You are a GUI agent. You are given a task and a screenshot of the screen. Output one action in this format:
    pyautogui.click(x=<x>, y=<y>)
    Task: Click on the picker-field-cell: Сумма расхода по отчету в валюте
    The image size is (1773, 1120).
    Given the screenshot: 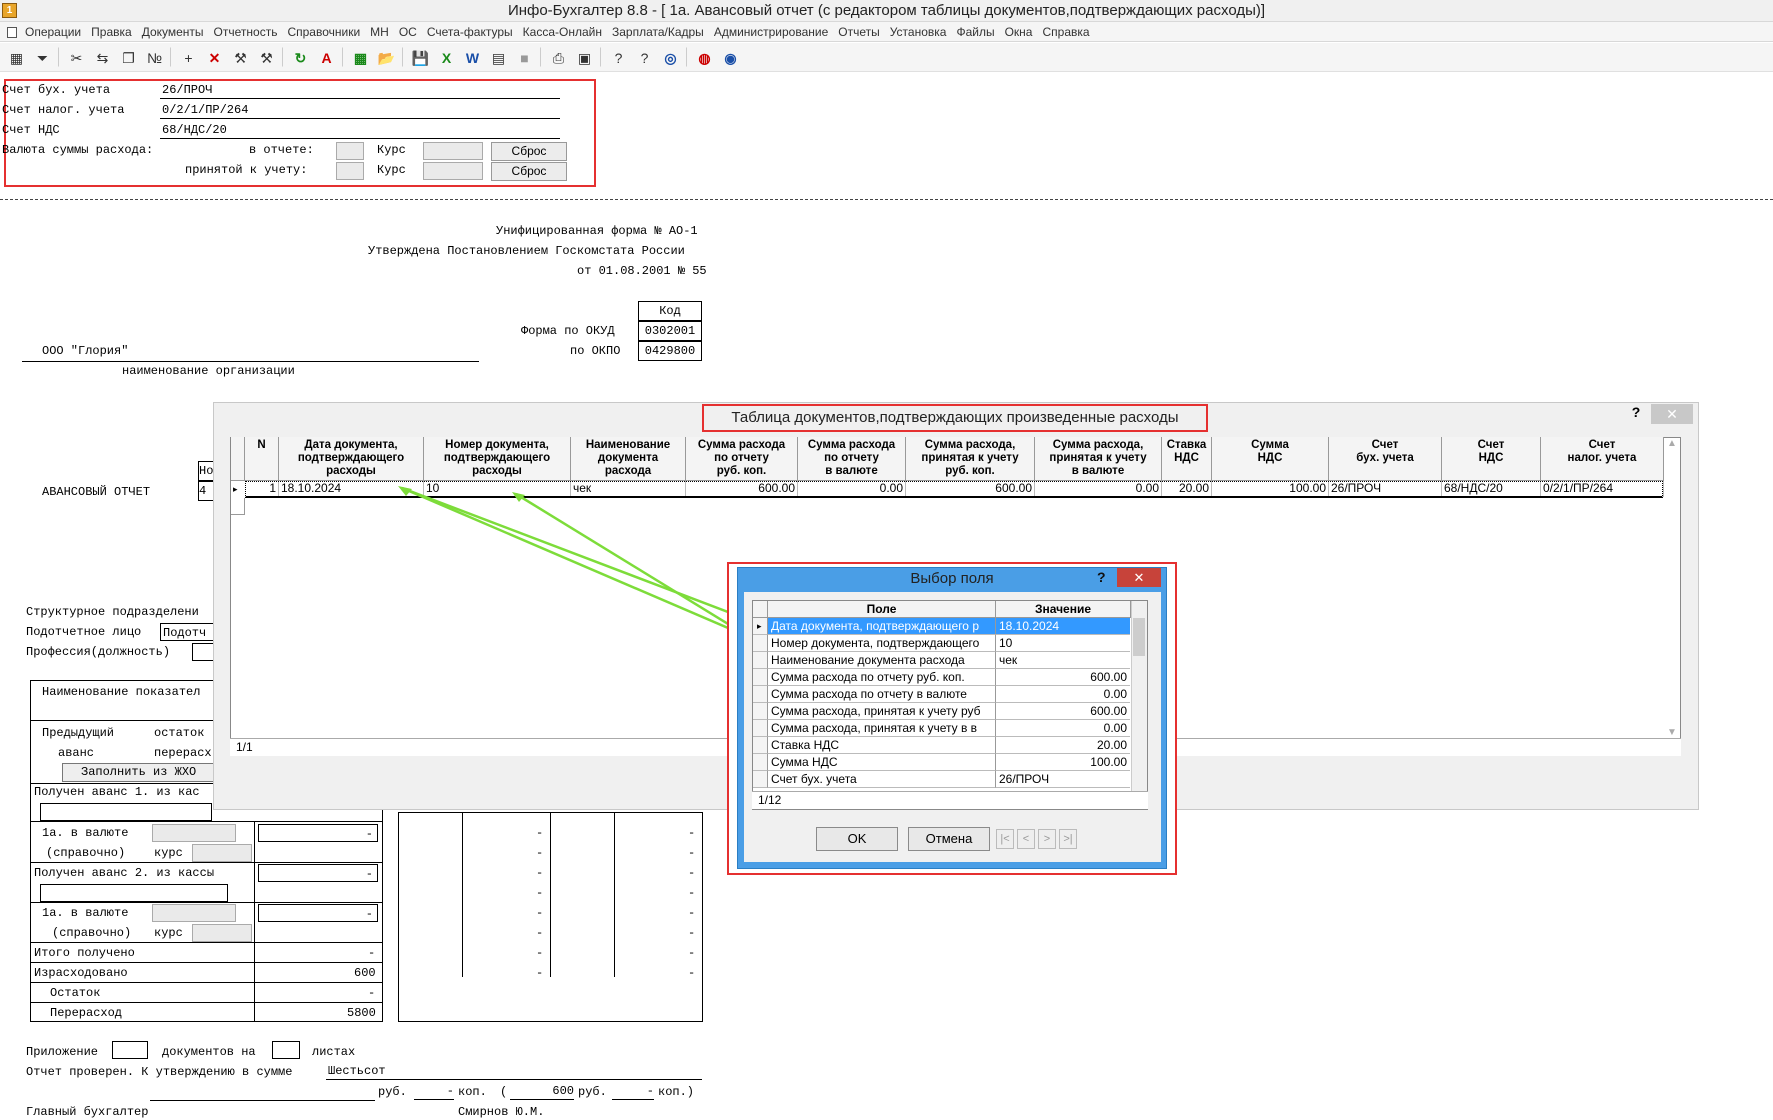 What is the action you would take?
    pyautogui.click(x=882, y=694)
    